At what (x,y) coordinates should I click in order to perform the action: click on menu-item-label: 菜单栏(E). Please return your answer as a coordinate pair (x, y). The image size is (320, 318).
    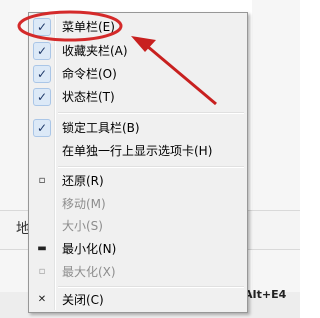
    Looking at the image, I should click on (88, 27).